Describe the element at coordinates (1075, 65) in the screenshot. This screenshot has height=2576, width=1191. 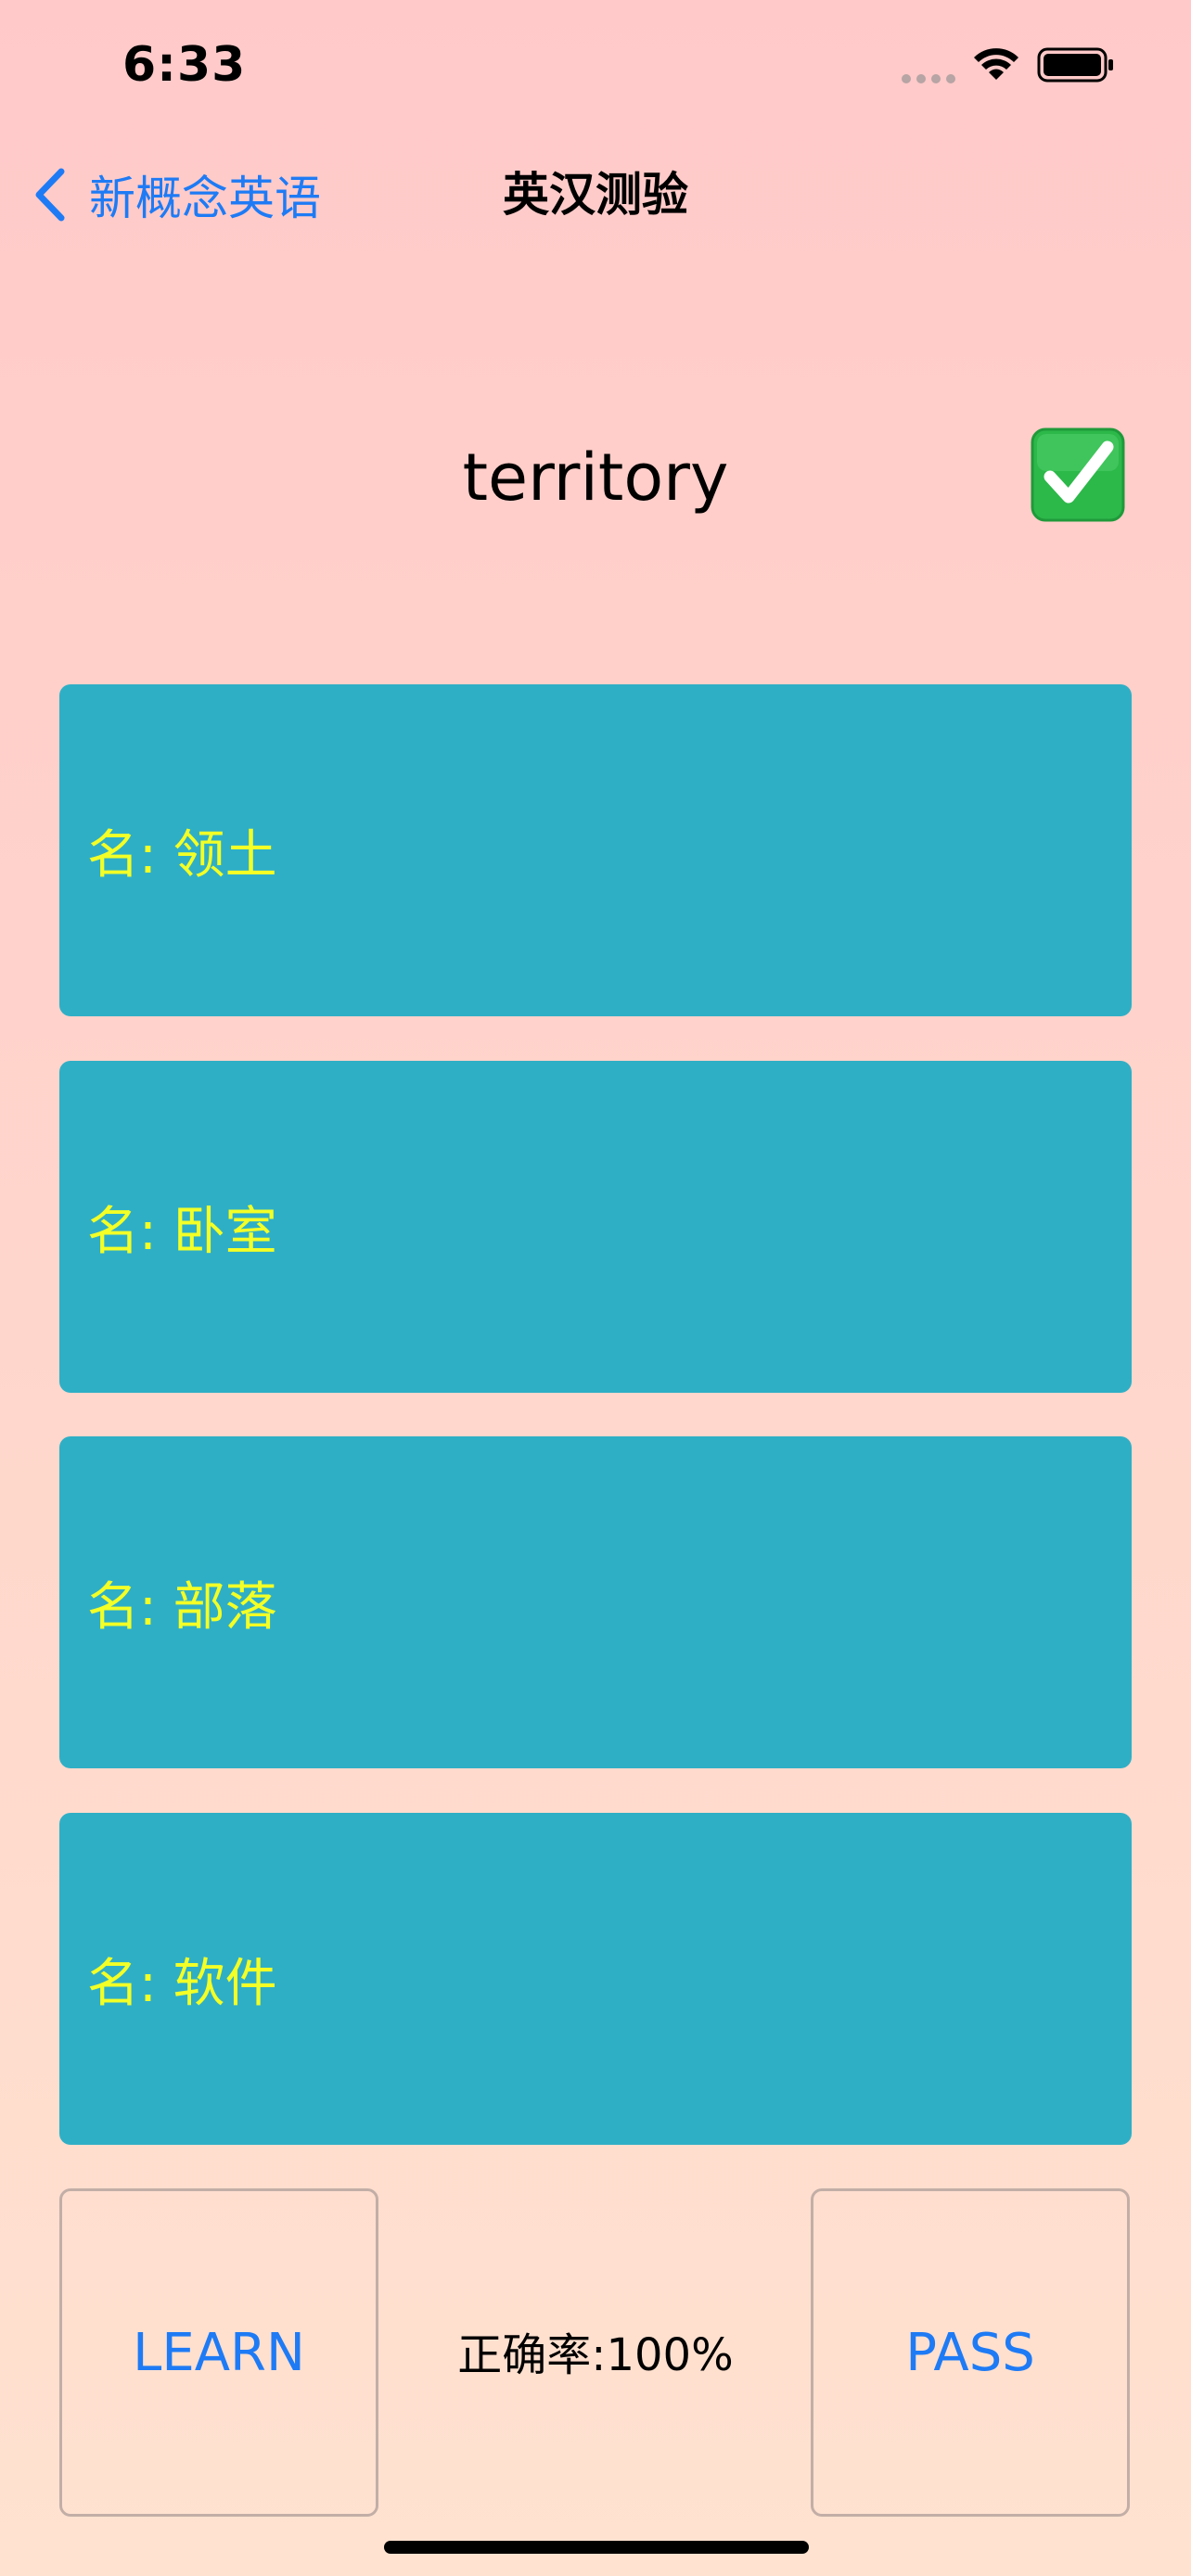
I see `battery-full-icon` at that location.